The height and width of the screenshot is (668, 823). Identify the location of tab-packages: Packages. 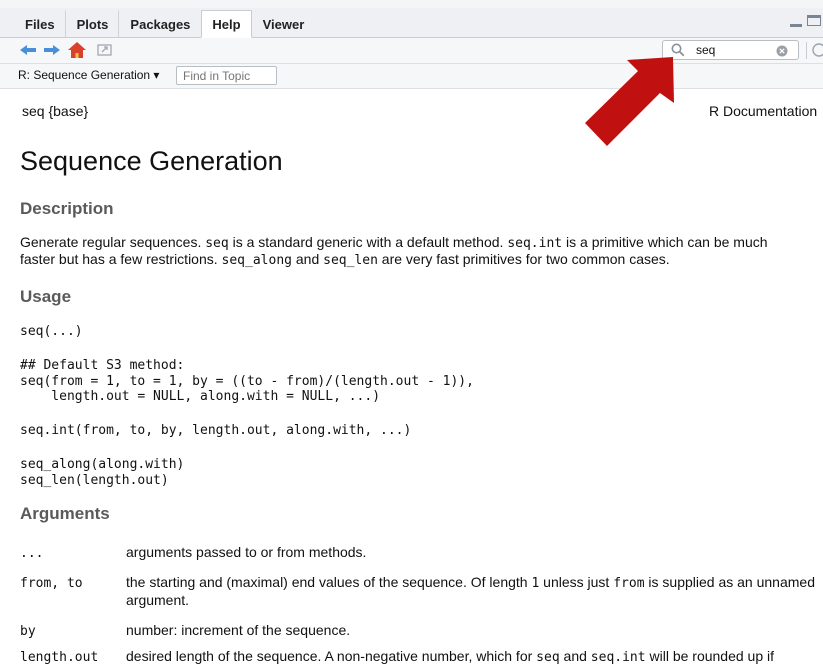
(160, 23).